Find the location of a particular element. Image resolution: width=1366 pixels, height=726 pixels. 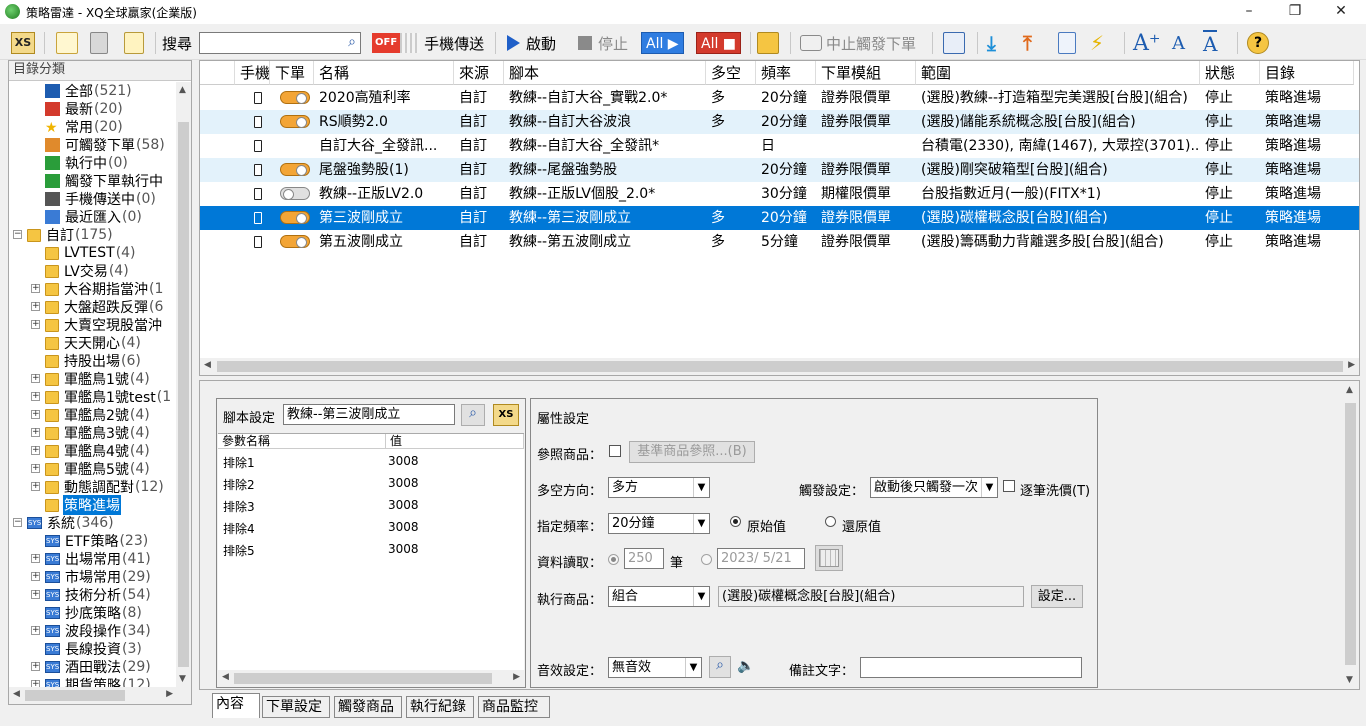

cancel-trigger-order-button: 中止觸發下單 is located at coordinates (858, 43).